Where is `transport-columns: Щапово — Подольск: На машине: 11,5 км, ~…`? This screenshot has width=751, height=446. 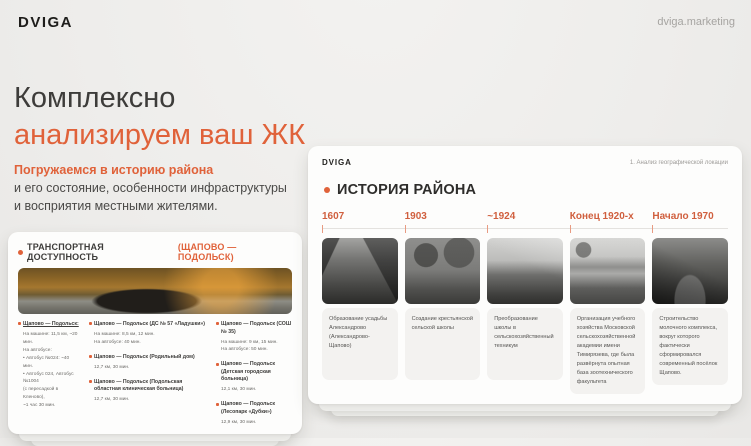
transport-columns: Щапово — Подольск: На машине: 11,5 км, ~… is located at coordinates (155, 374).